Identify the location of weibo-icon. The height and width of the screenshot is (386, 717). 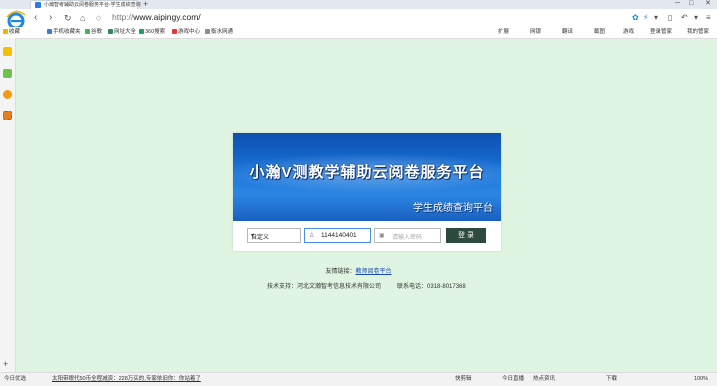
(7, 94).